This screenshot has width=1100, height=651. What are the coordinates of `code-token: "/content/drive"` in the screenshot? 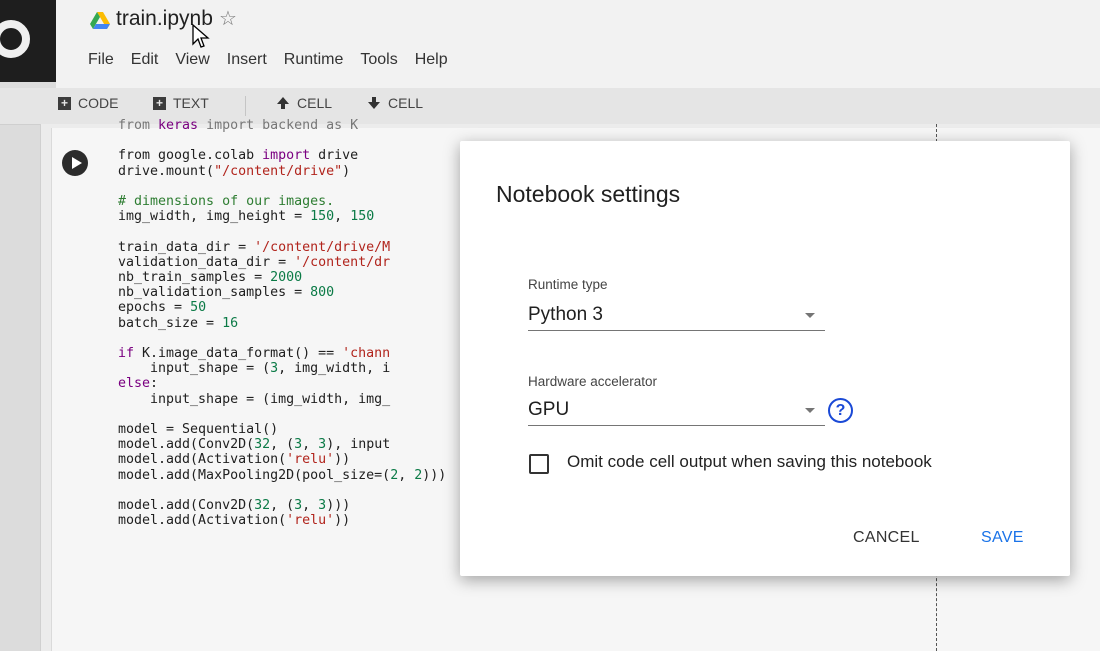 It's located at (278, 171).